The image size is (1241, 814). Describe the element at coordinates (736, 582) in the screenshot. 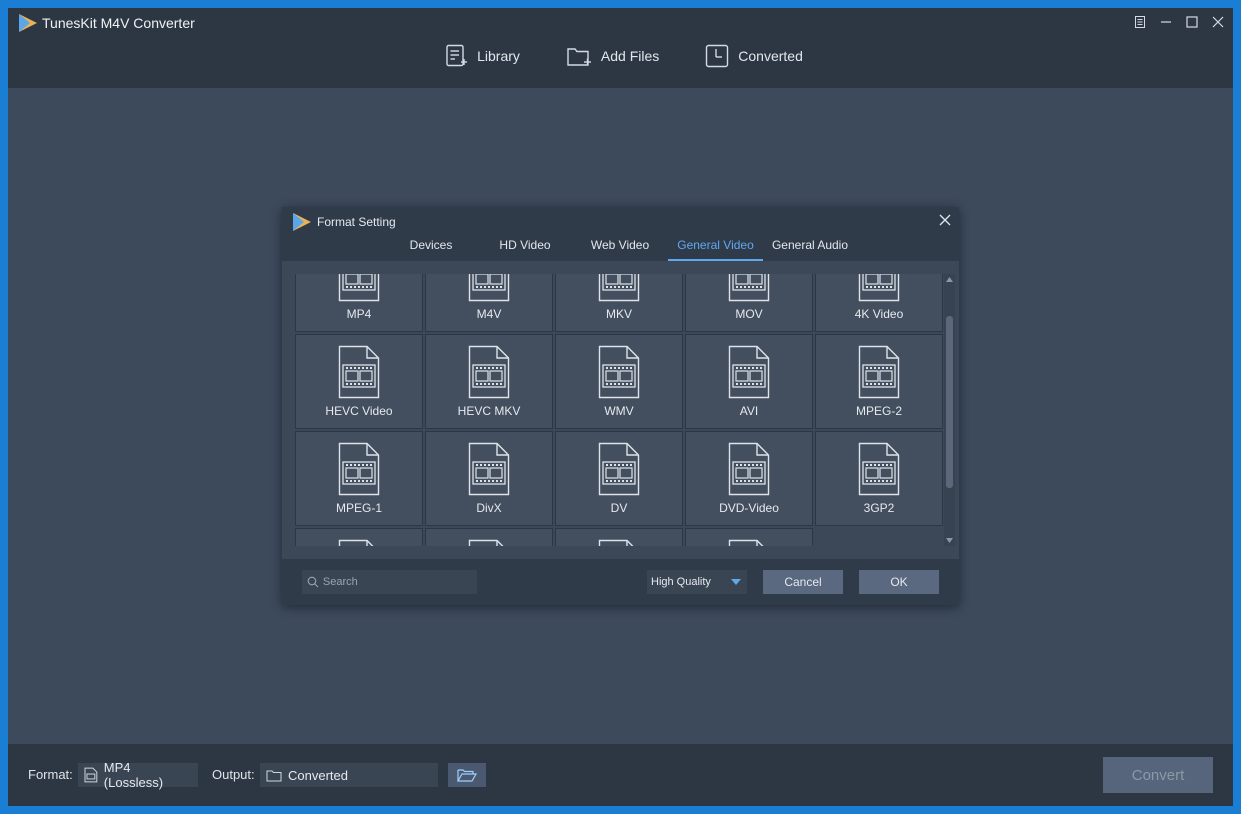

I see `chevron-down-icon` at that location.